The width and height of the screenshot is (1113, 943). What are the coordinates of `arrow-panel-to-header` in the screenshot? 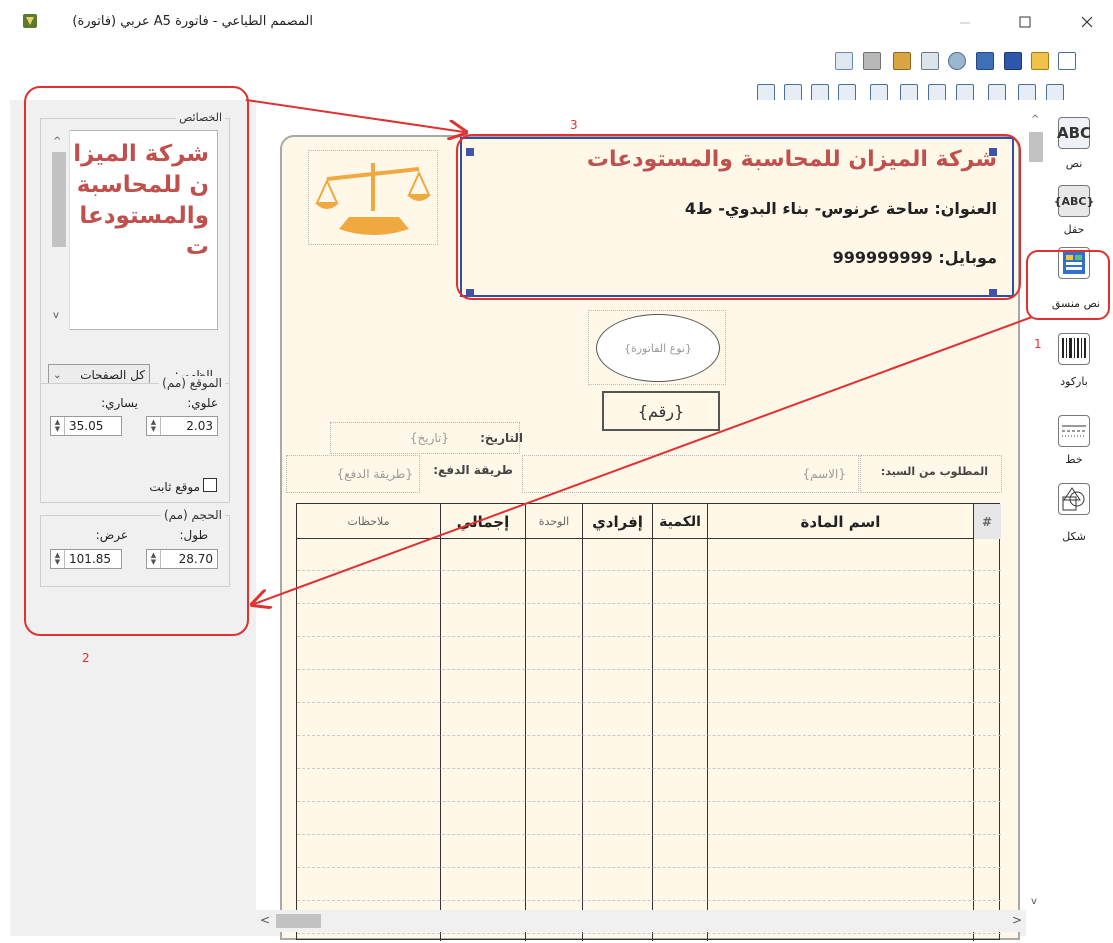 It's located at (354, 115).